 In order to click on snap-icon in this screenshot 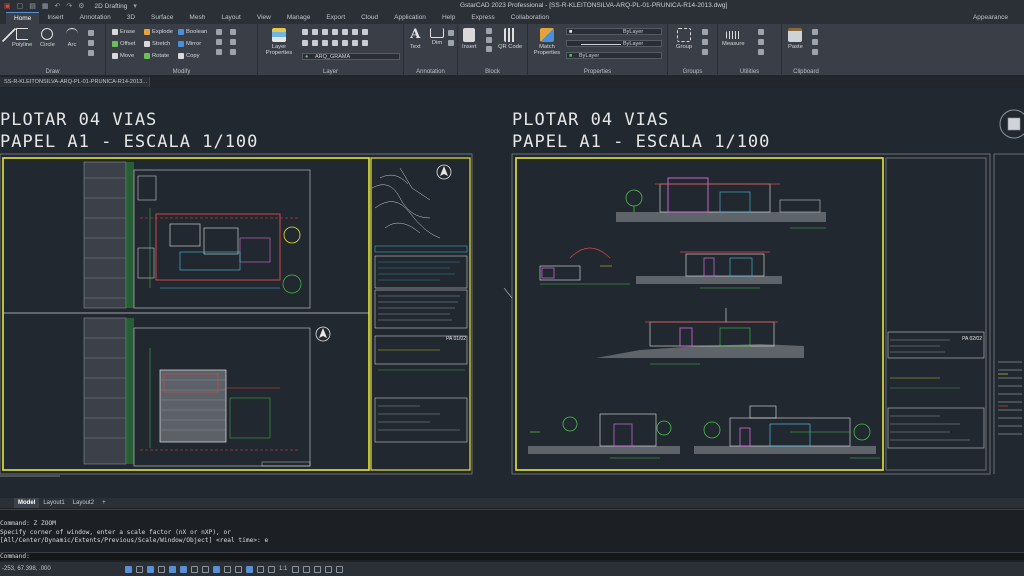, I will do `click(150, 569)`.